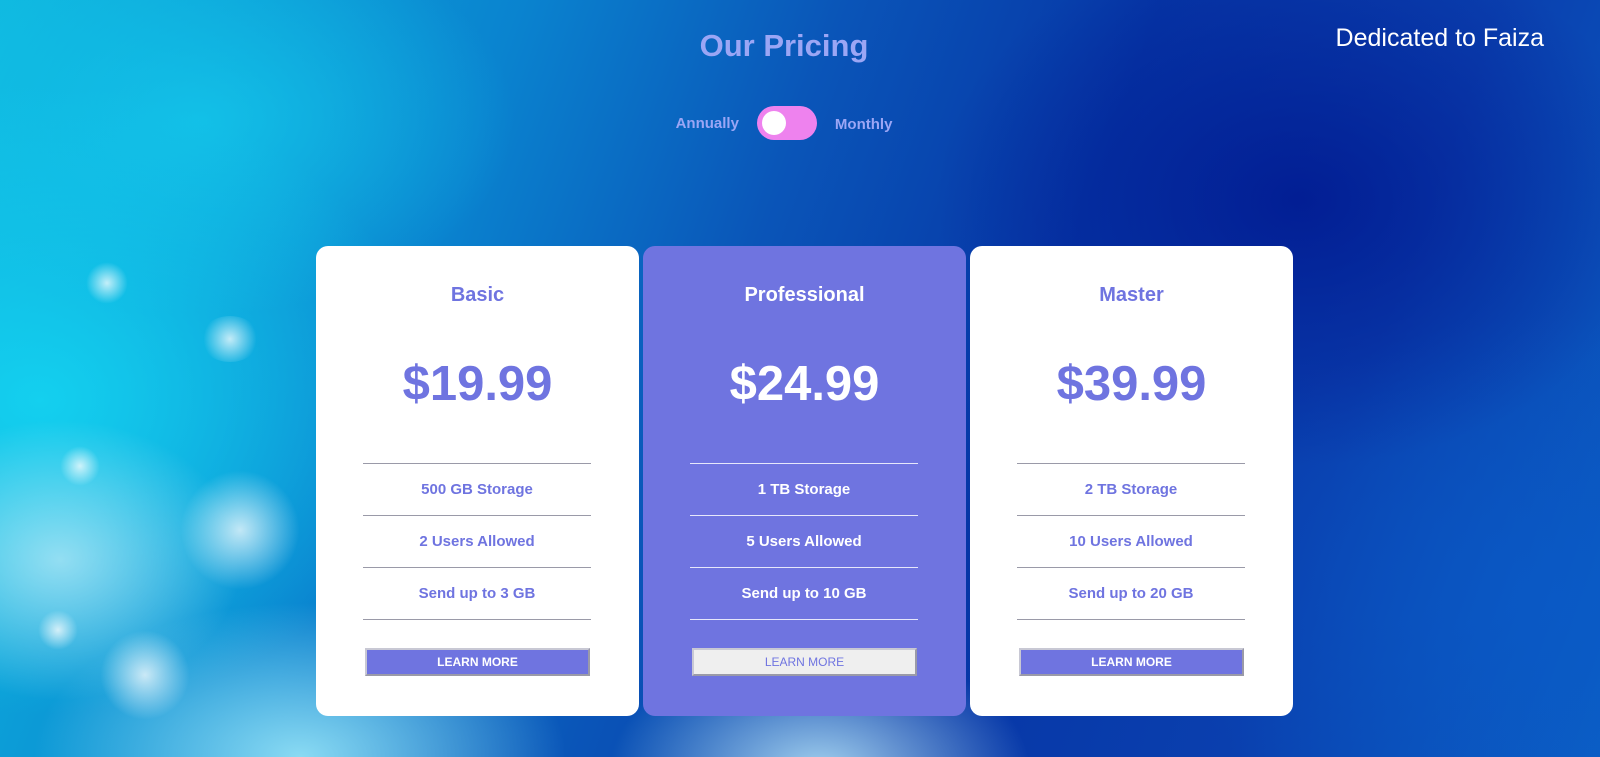 The height and width of the screenshot is (757, 1600). I want to click on page-title: Our Pricing, so click(784, 45).